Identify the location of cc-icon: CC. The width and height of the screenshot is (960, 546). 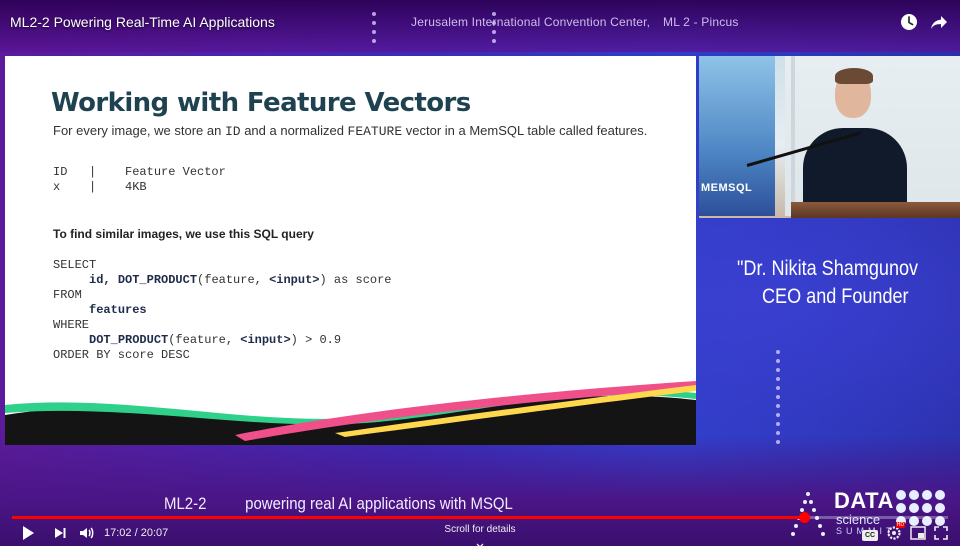
(870, 535).